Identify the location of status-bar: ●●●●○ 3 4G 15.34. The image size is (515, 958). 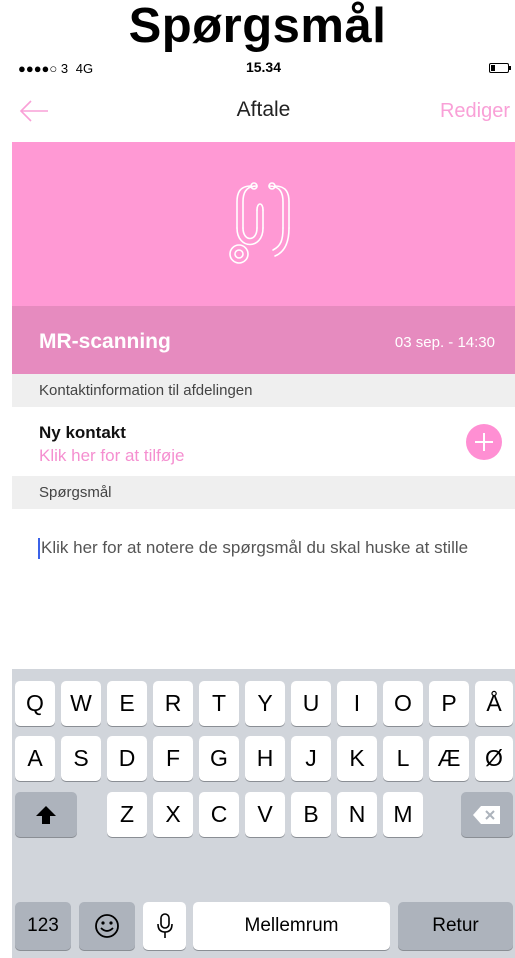
(263, 68).